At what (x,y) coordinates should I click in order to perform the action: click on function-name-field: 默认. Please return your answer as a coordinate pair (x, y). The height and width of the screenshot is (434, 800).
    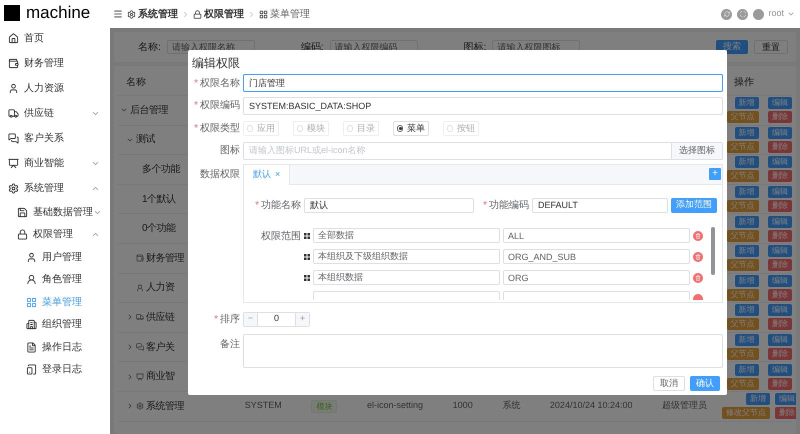
    Looking at the image, I should click on (389, 205).